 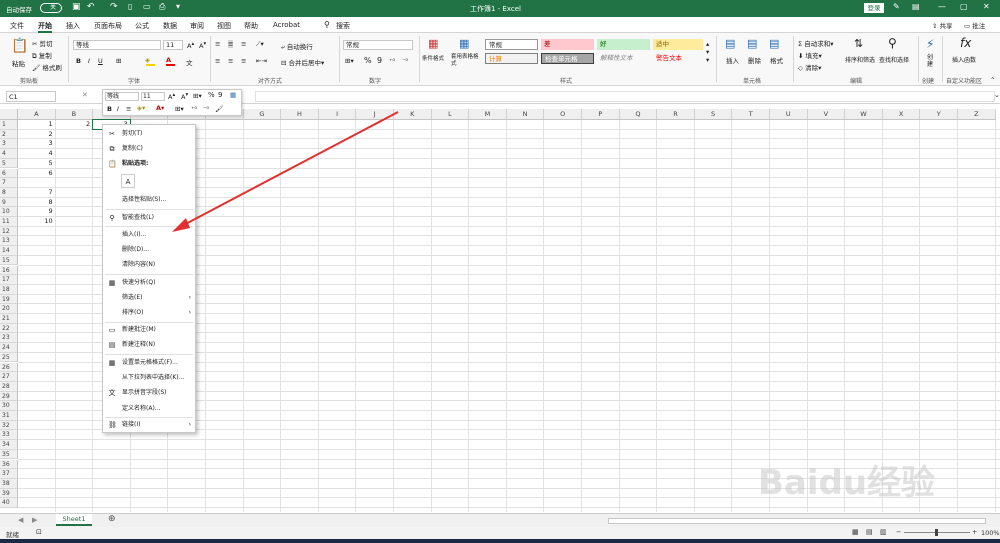 What do you see at coordinates (500, 541) in the screenshot?
I see `taskbar` at bounding box center [500, 541].